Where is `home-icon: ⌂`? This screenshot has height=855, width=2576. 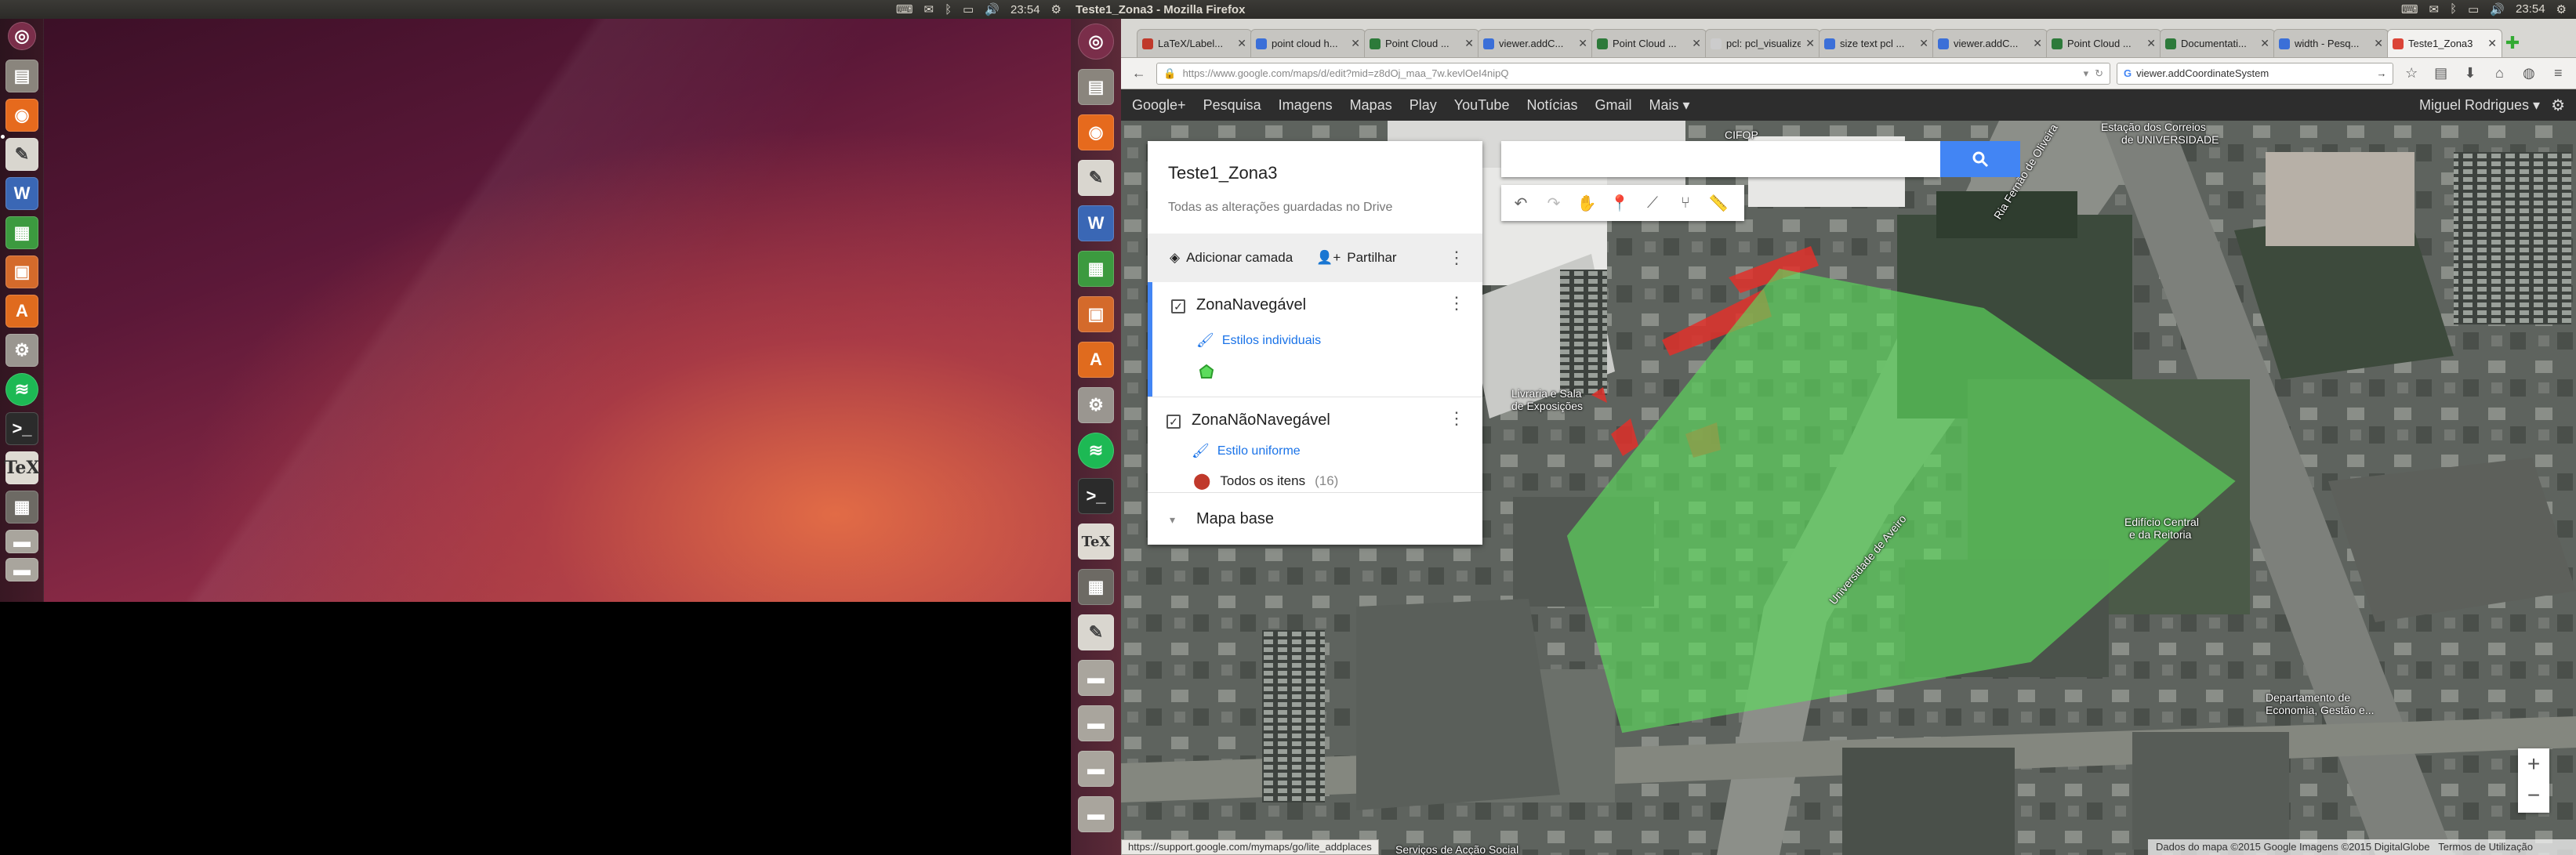 home-icon: ⌂ is located at coordinates (2499, 73).